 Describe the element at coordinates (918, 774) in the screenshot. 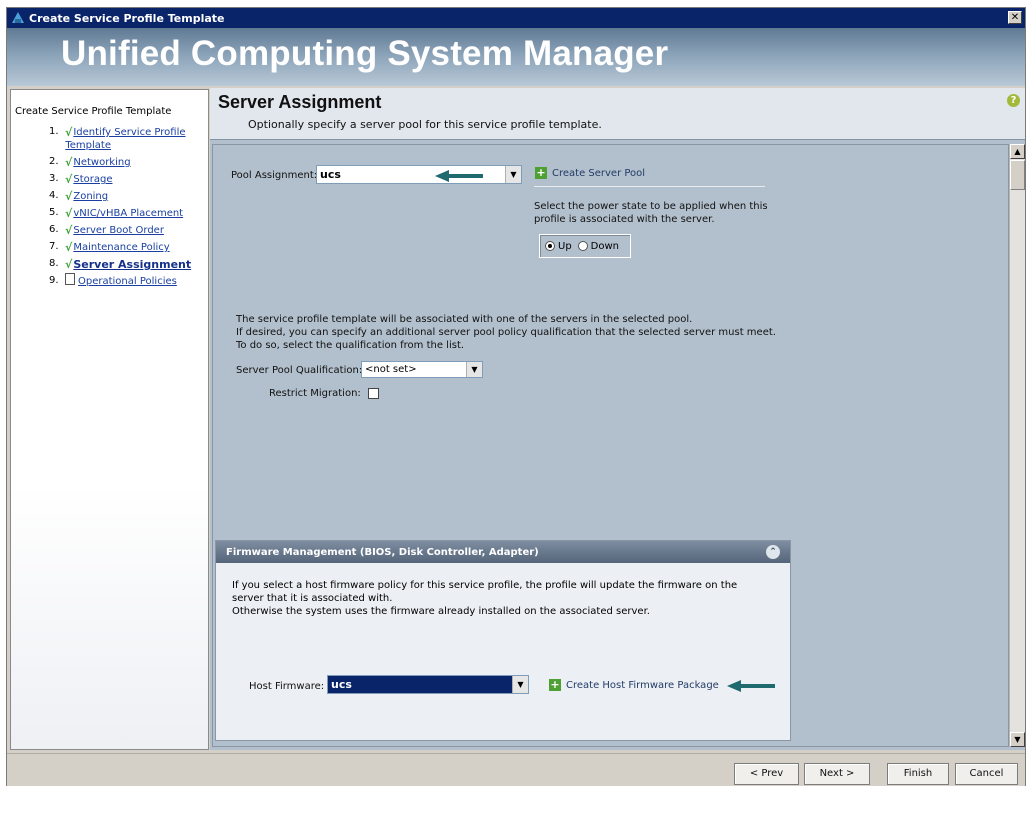

I see `finish-button: Finish` at that location.